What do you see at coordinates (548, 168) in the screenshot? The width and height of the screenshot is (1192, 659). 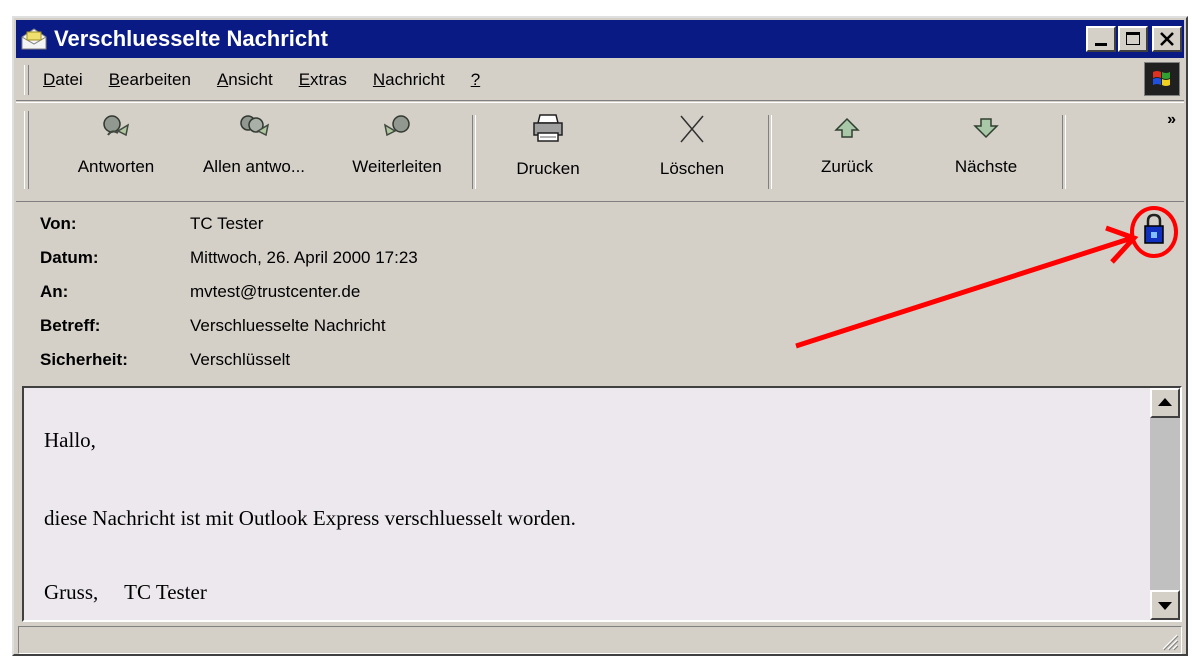 I see `print-label: Drucken` at bounding box center [548, 168].